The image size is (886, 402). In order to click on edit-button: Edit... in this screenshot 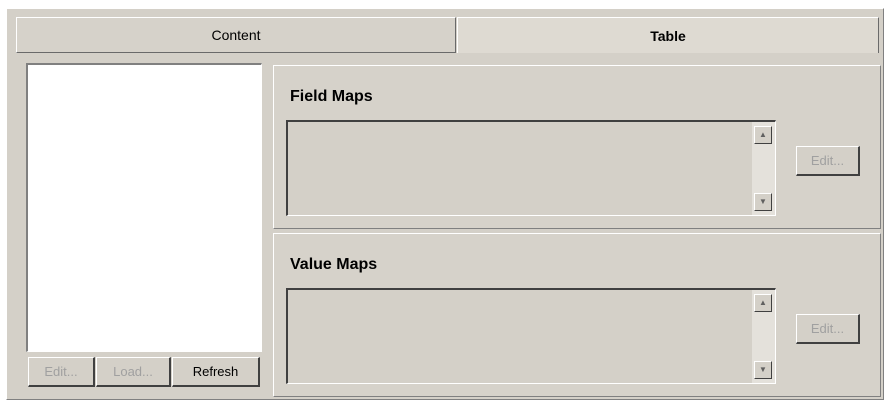, I will do `click(61, 372)`.